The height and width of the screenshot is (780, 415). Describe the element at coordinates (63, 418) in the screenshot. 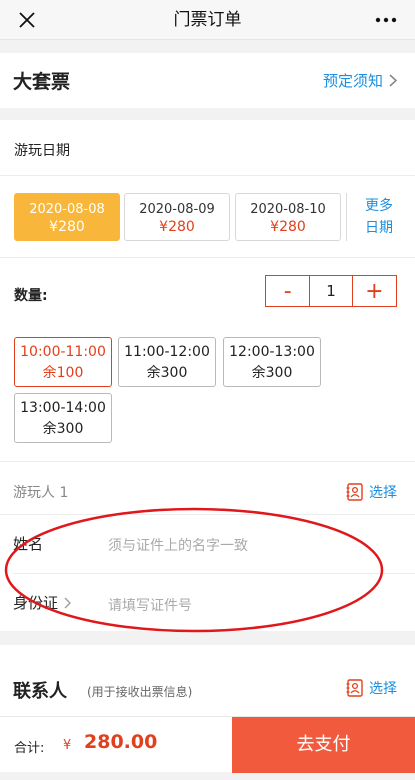

I see `time-slot-1300: 13:00-14:00 余300` at that location.